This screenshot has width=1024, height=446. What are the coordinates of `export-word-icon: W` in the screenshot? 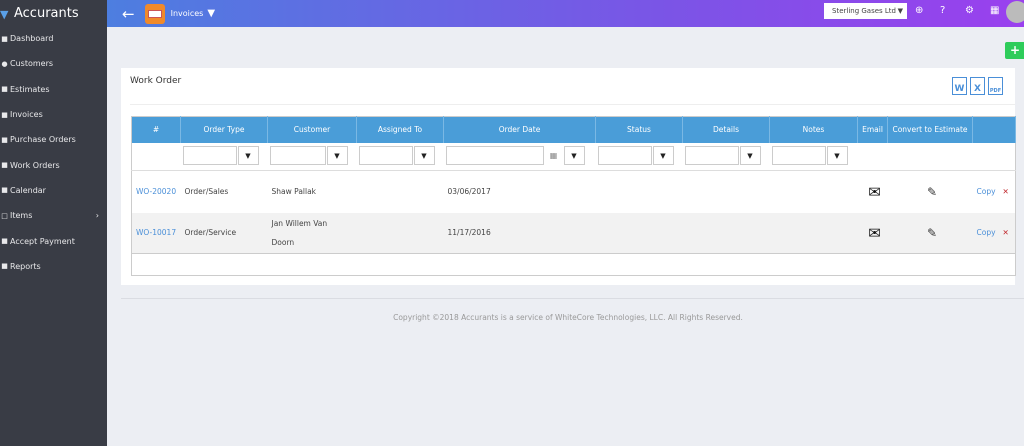 It's located at (959, 86).